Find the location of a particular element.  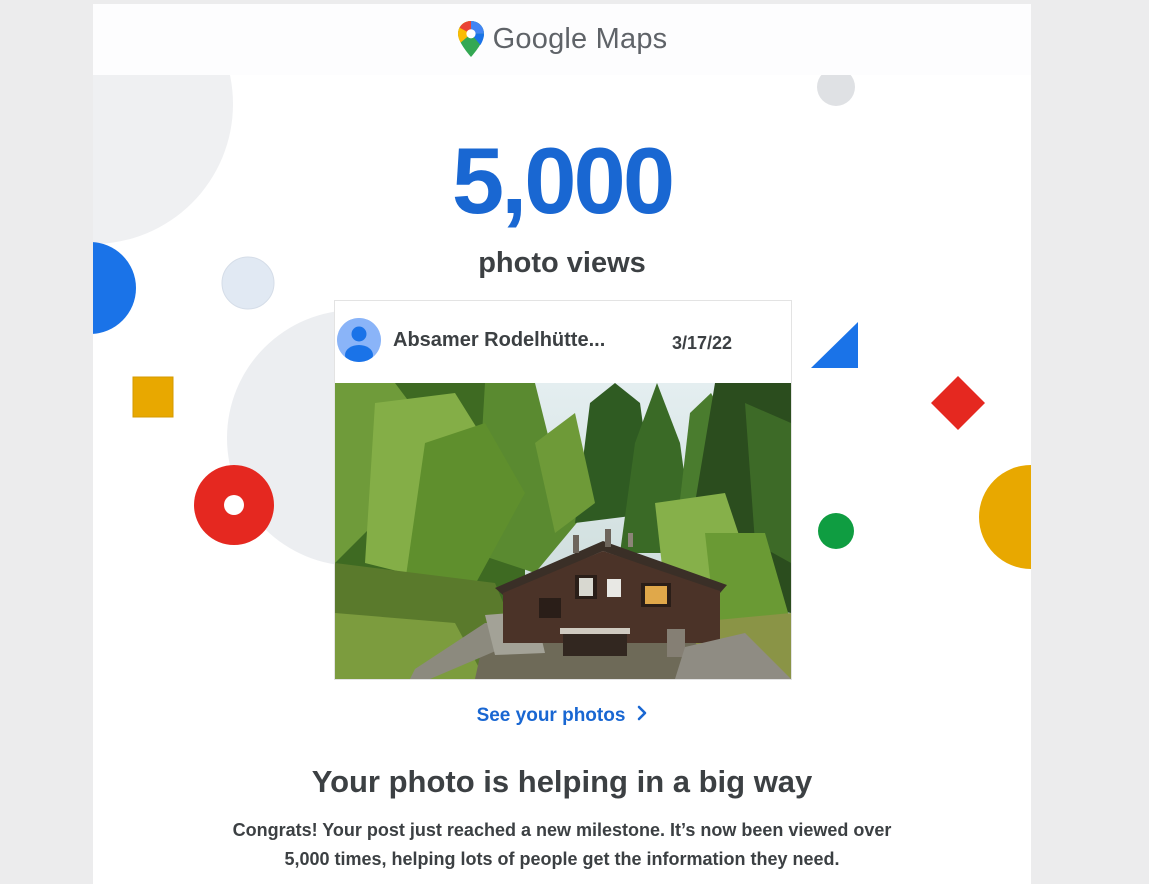

map-pin-icon is located at coordinates (470, 39).